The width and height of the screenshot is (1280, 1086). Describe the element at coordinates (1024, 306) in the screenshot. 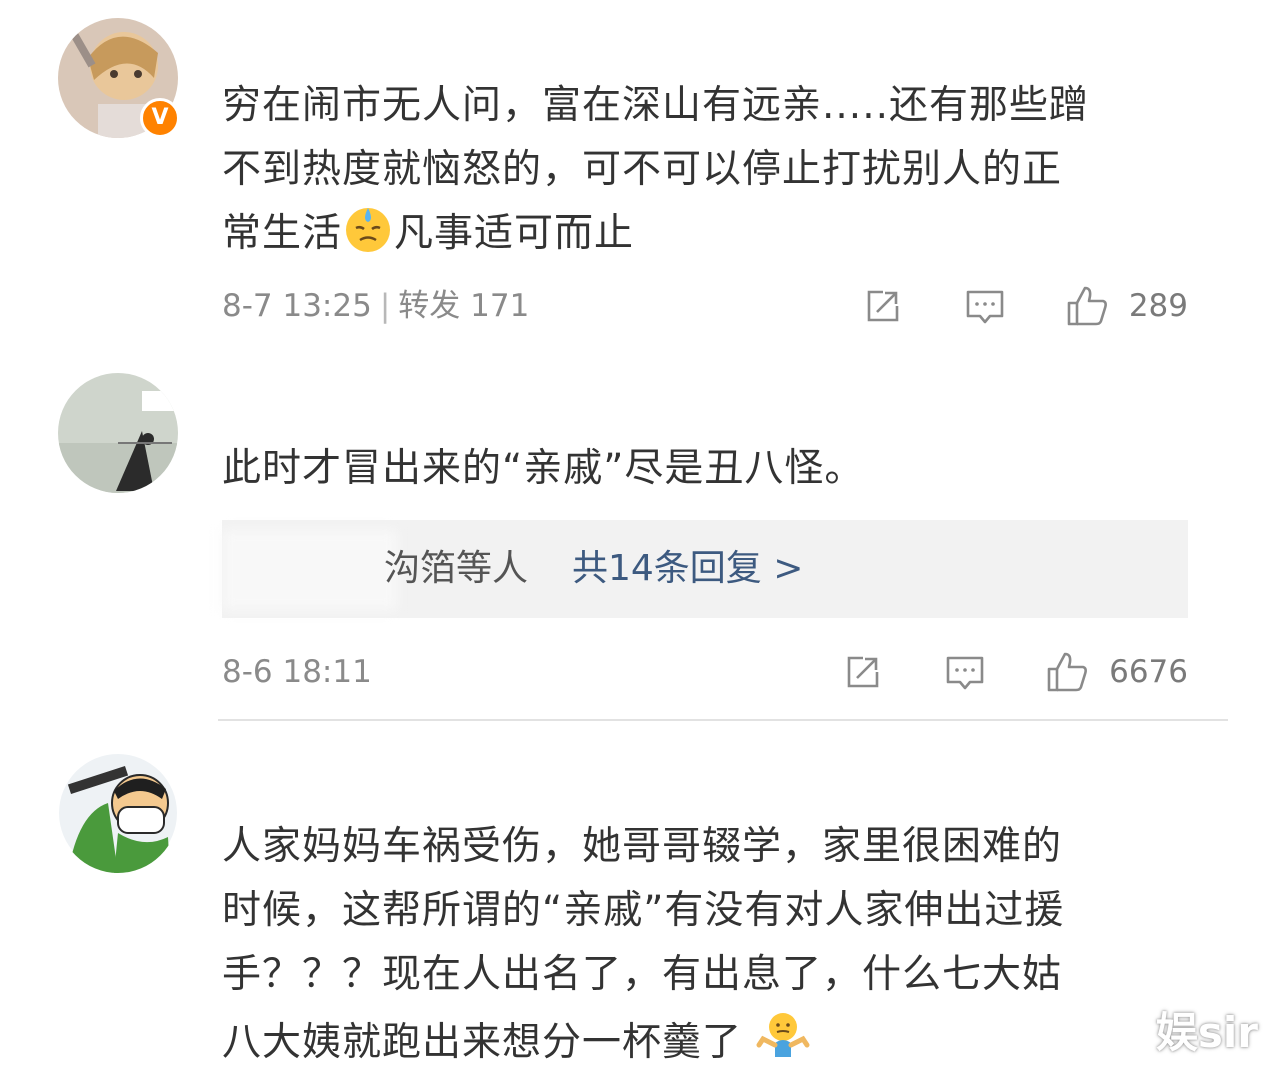

I see `comment-actions: 289` at that location.